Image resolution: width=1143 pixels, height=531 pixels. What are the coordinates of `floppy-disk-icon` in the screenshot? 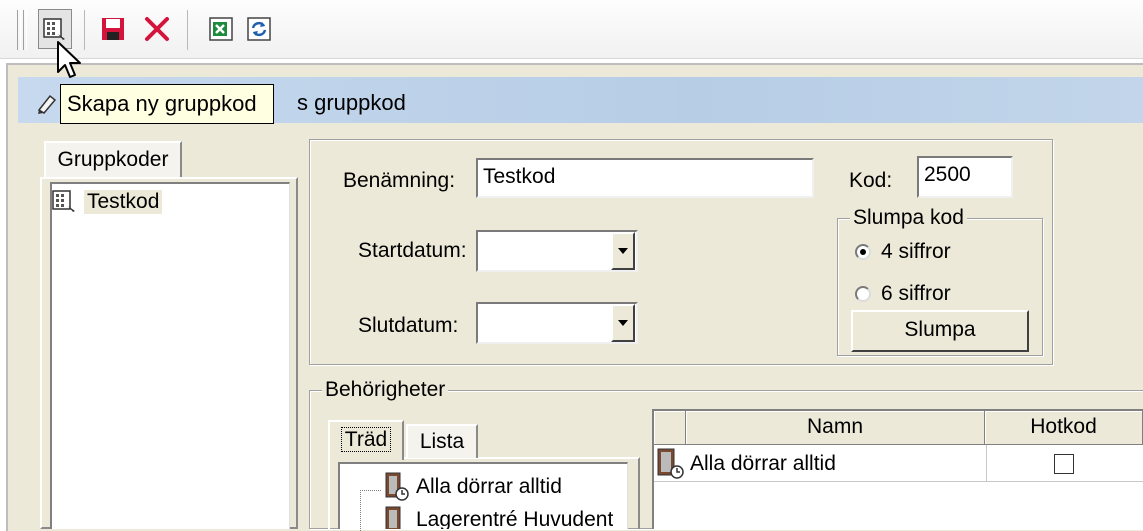 It's located at (113, 29).